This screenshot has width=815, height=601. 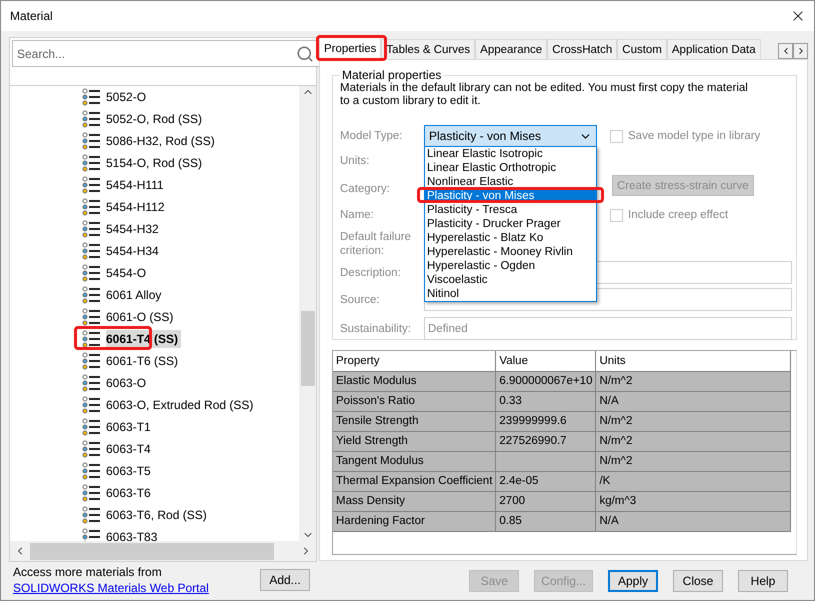 What do you see at coordinates (135, 295) in the screenshot?
I see `tree-item: 6061 Alloy` at bounding box center [135, 295].